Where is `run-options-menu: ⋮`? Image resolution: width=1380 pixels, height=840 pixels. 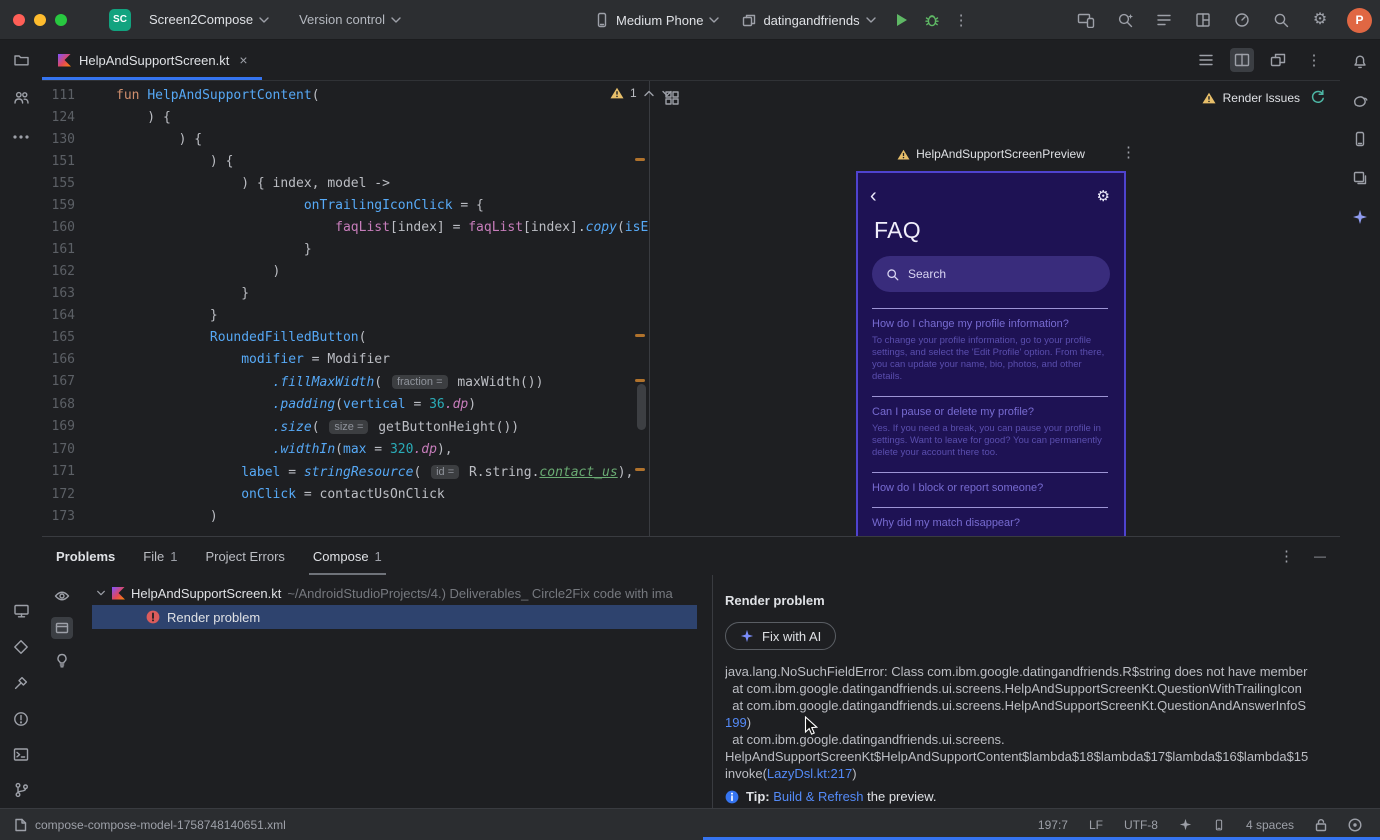
run-options-menu: ⋮ is located at coordinates (961, 20).